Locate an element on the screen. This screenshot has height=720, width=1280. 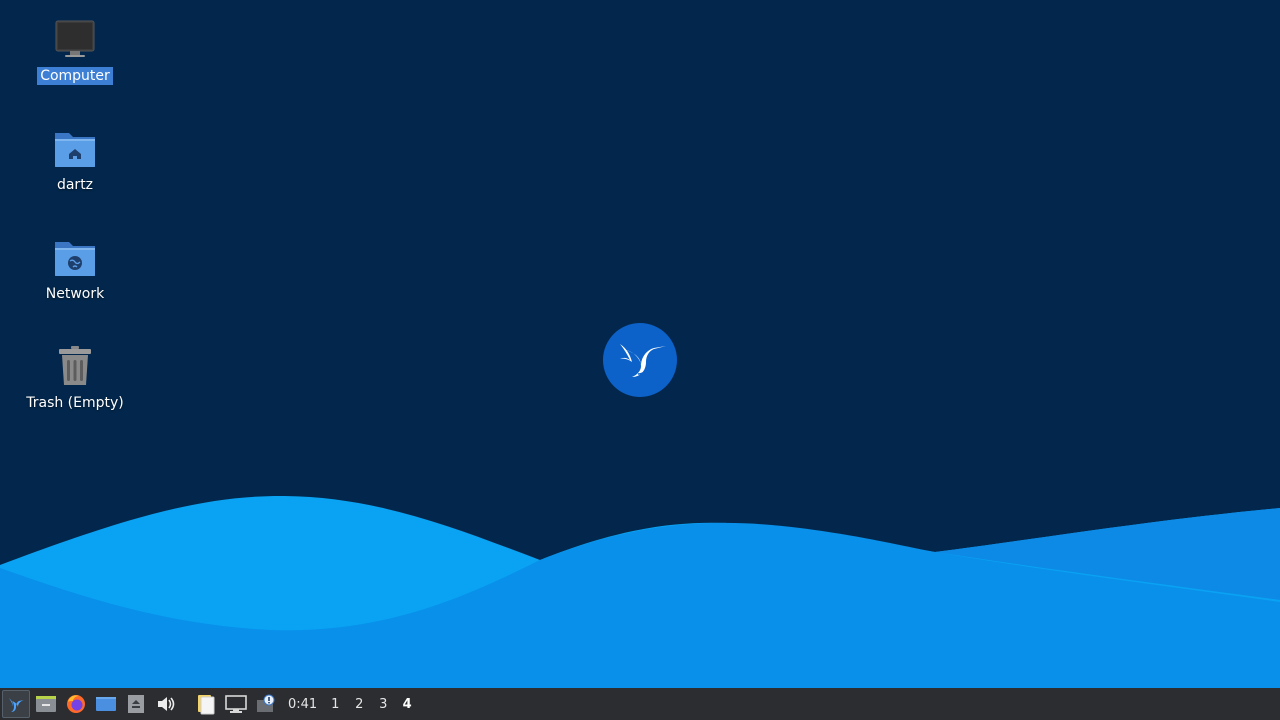
desktop-icon-label: Trash (Empty) is located at coordinates (75, 403).